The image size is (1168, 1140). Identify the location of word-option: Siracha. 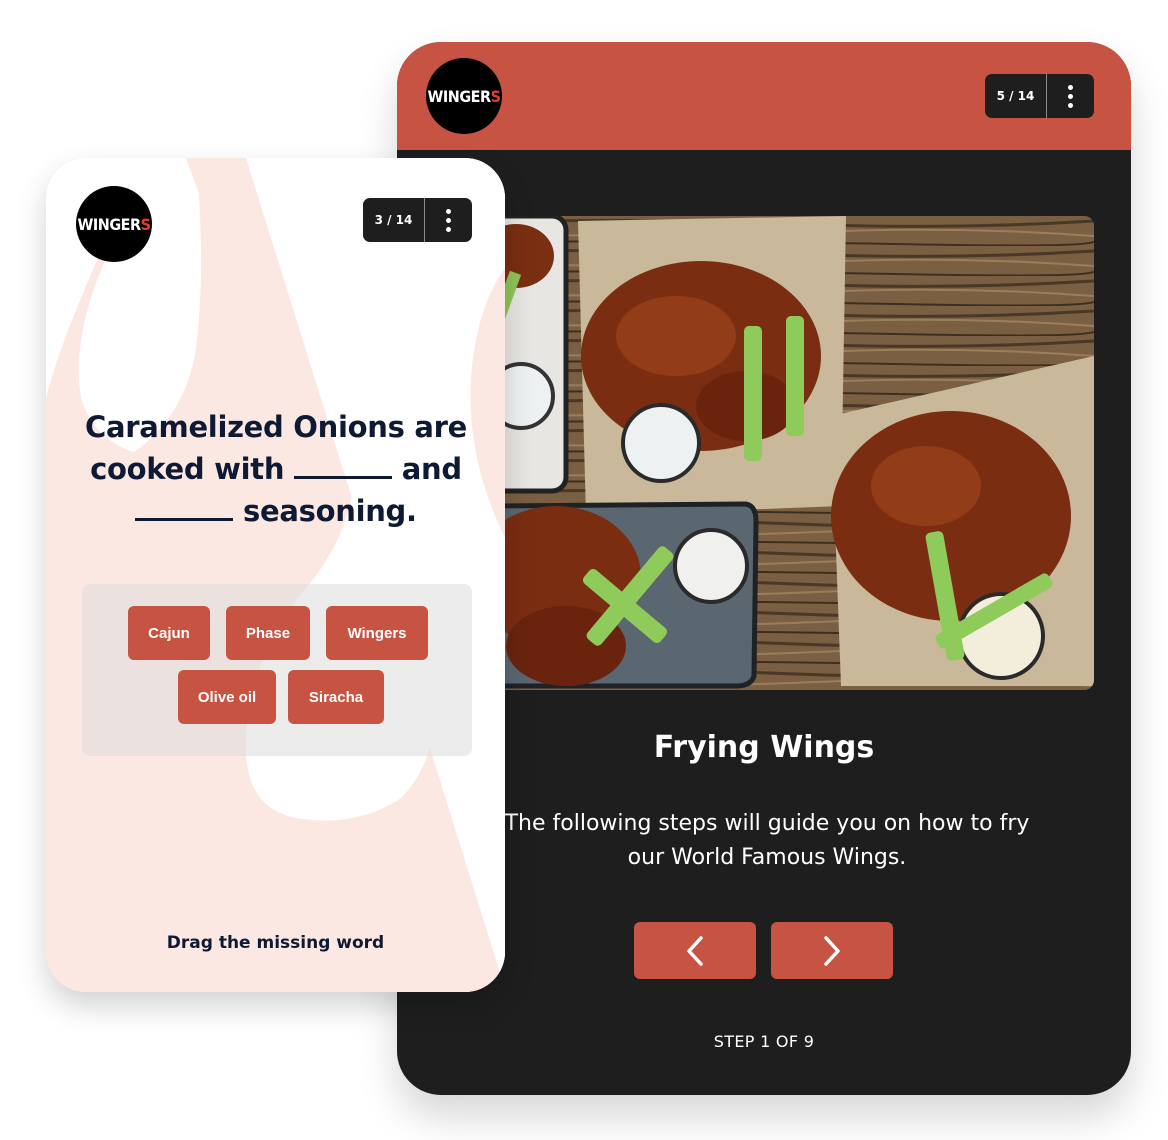
(336, 697).